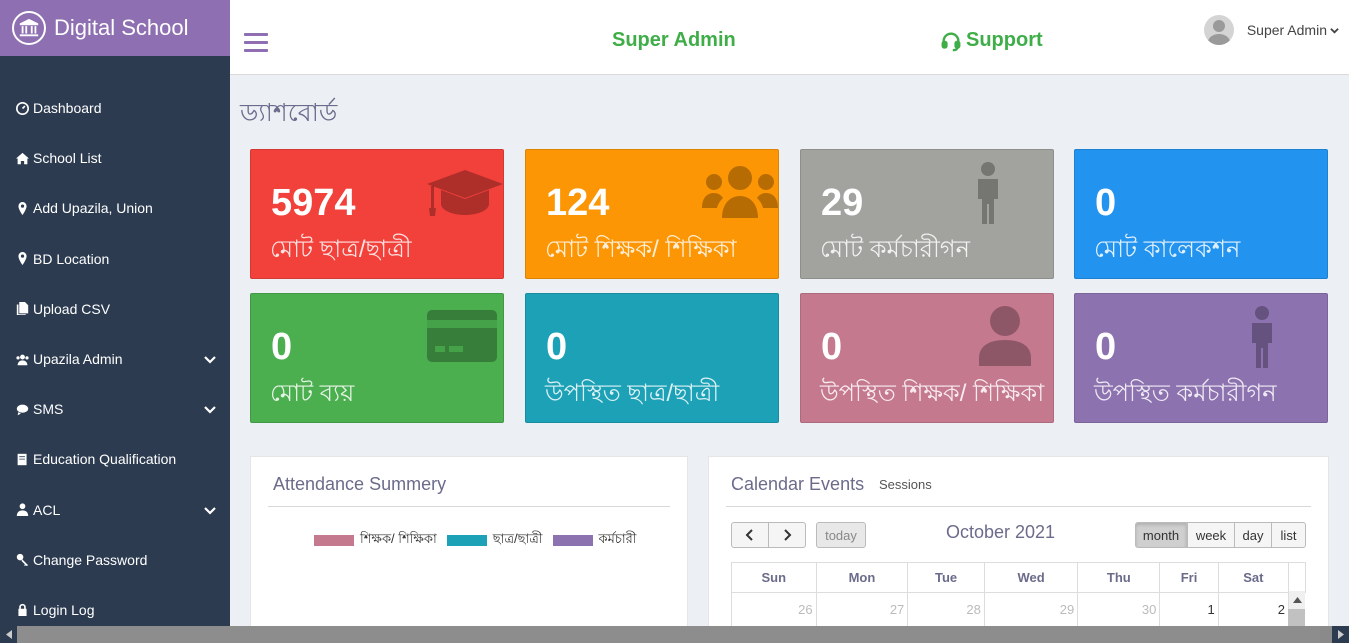 The image size is (1349, 643). Describe the element at coordinates (1253, 609) in the screenshot. I see `calendar-day-cell: 2` at that location.